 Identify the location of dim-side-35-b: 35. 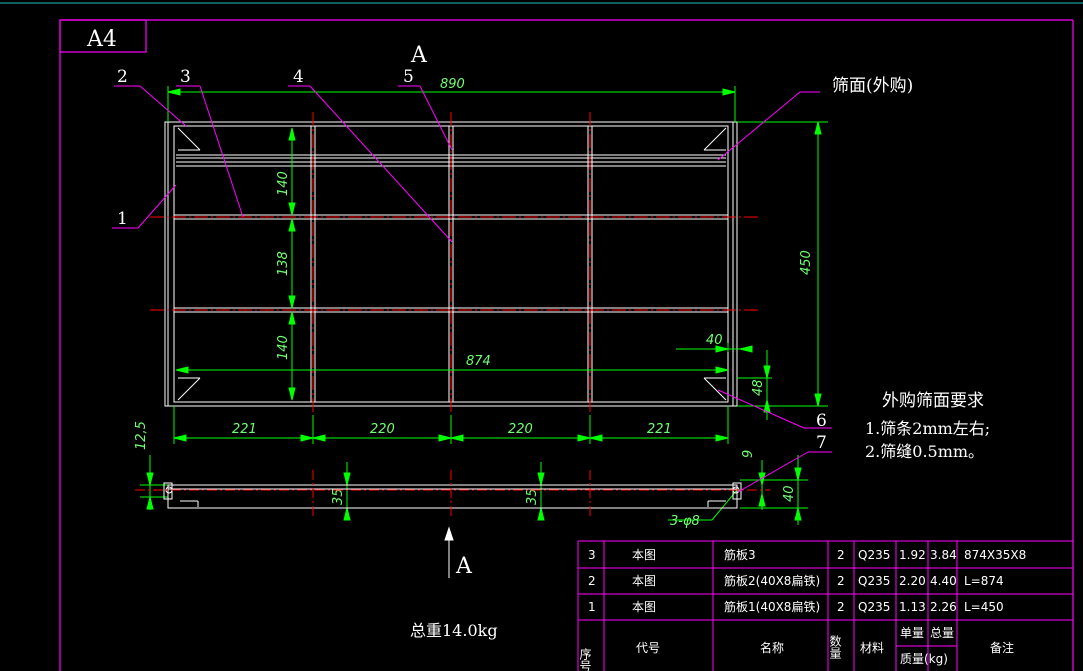
(532, 496).